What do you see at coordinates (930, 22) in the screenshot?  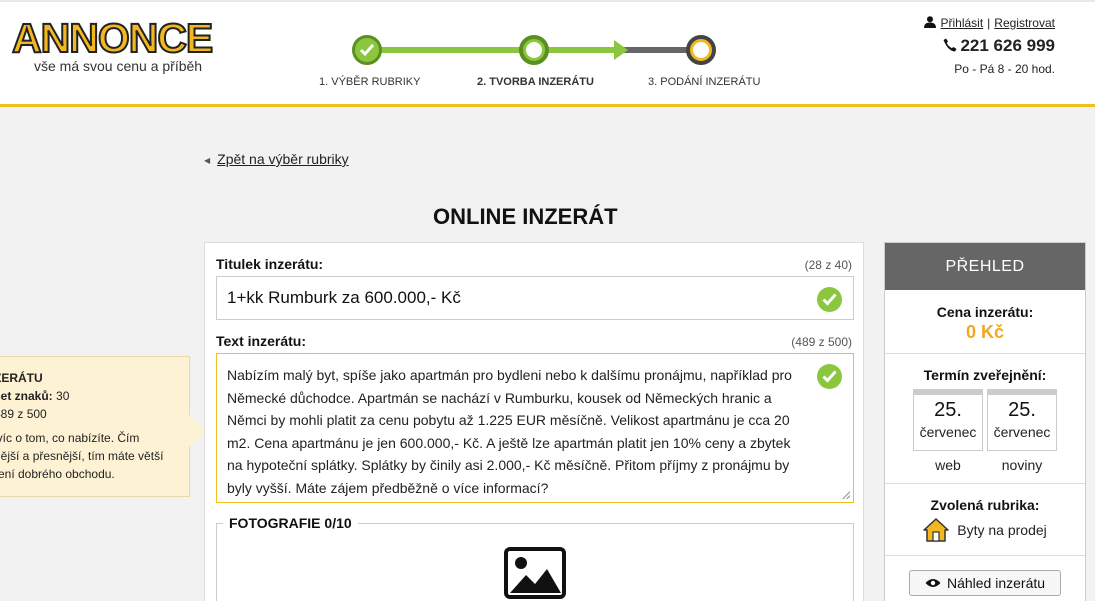 I see `user-icon` at bounding box center [930, 22].